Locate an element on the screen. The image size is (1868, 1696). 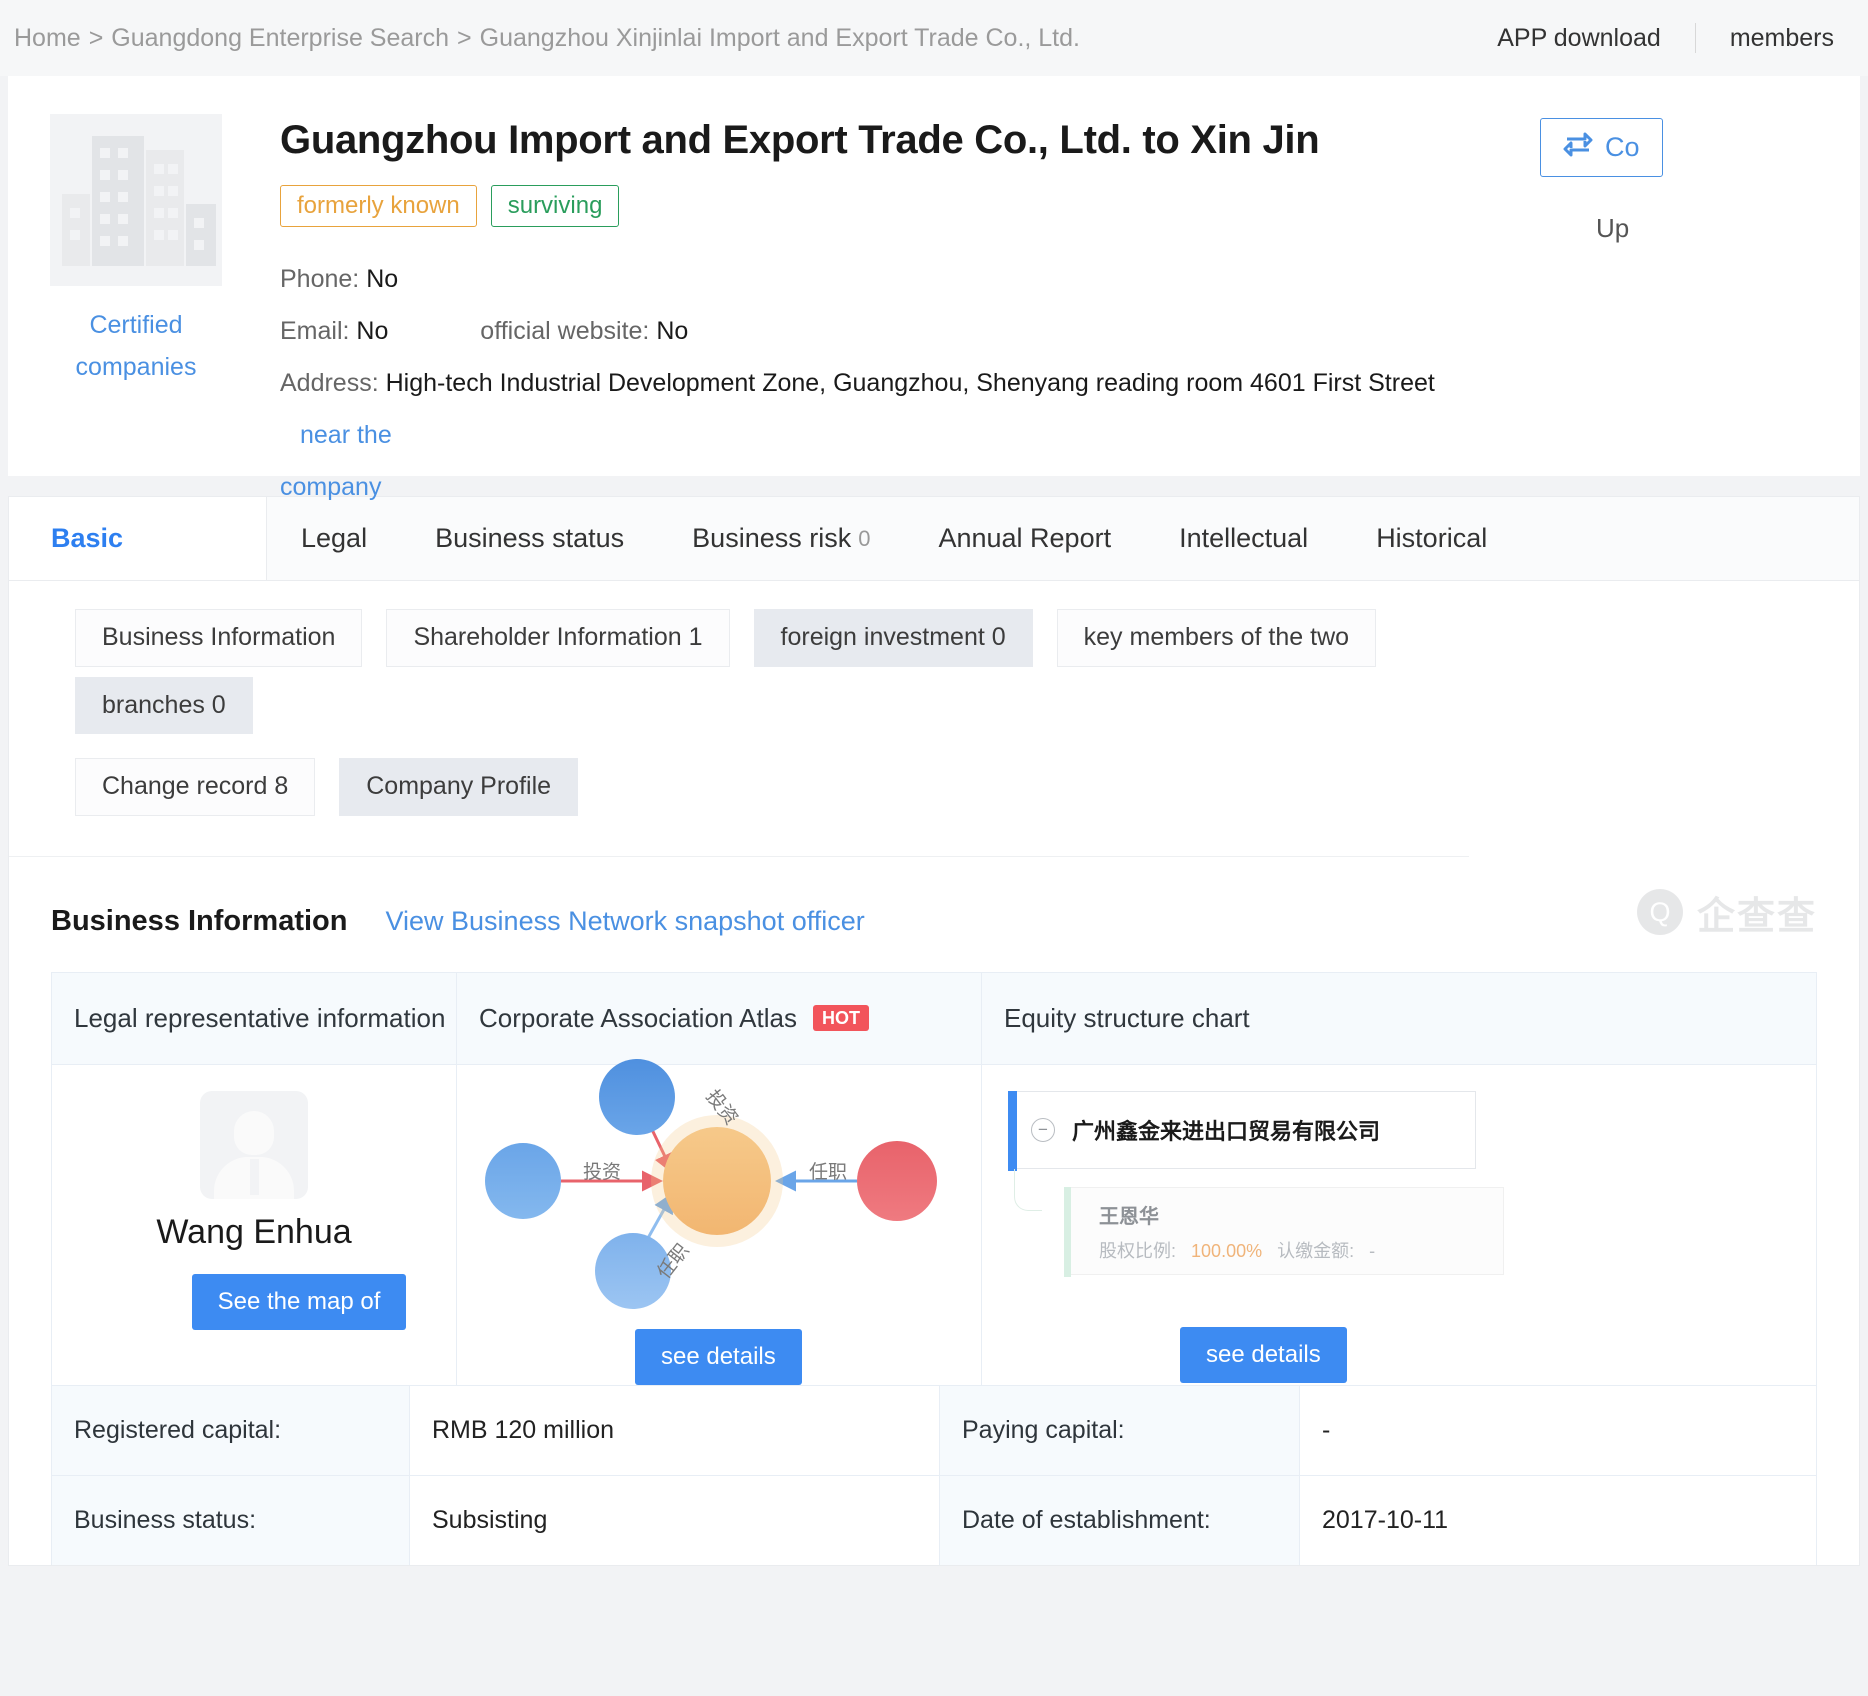
tab-historical-label: Historical is located at coordinates (1432, 538).